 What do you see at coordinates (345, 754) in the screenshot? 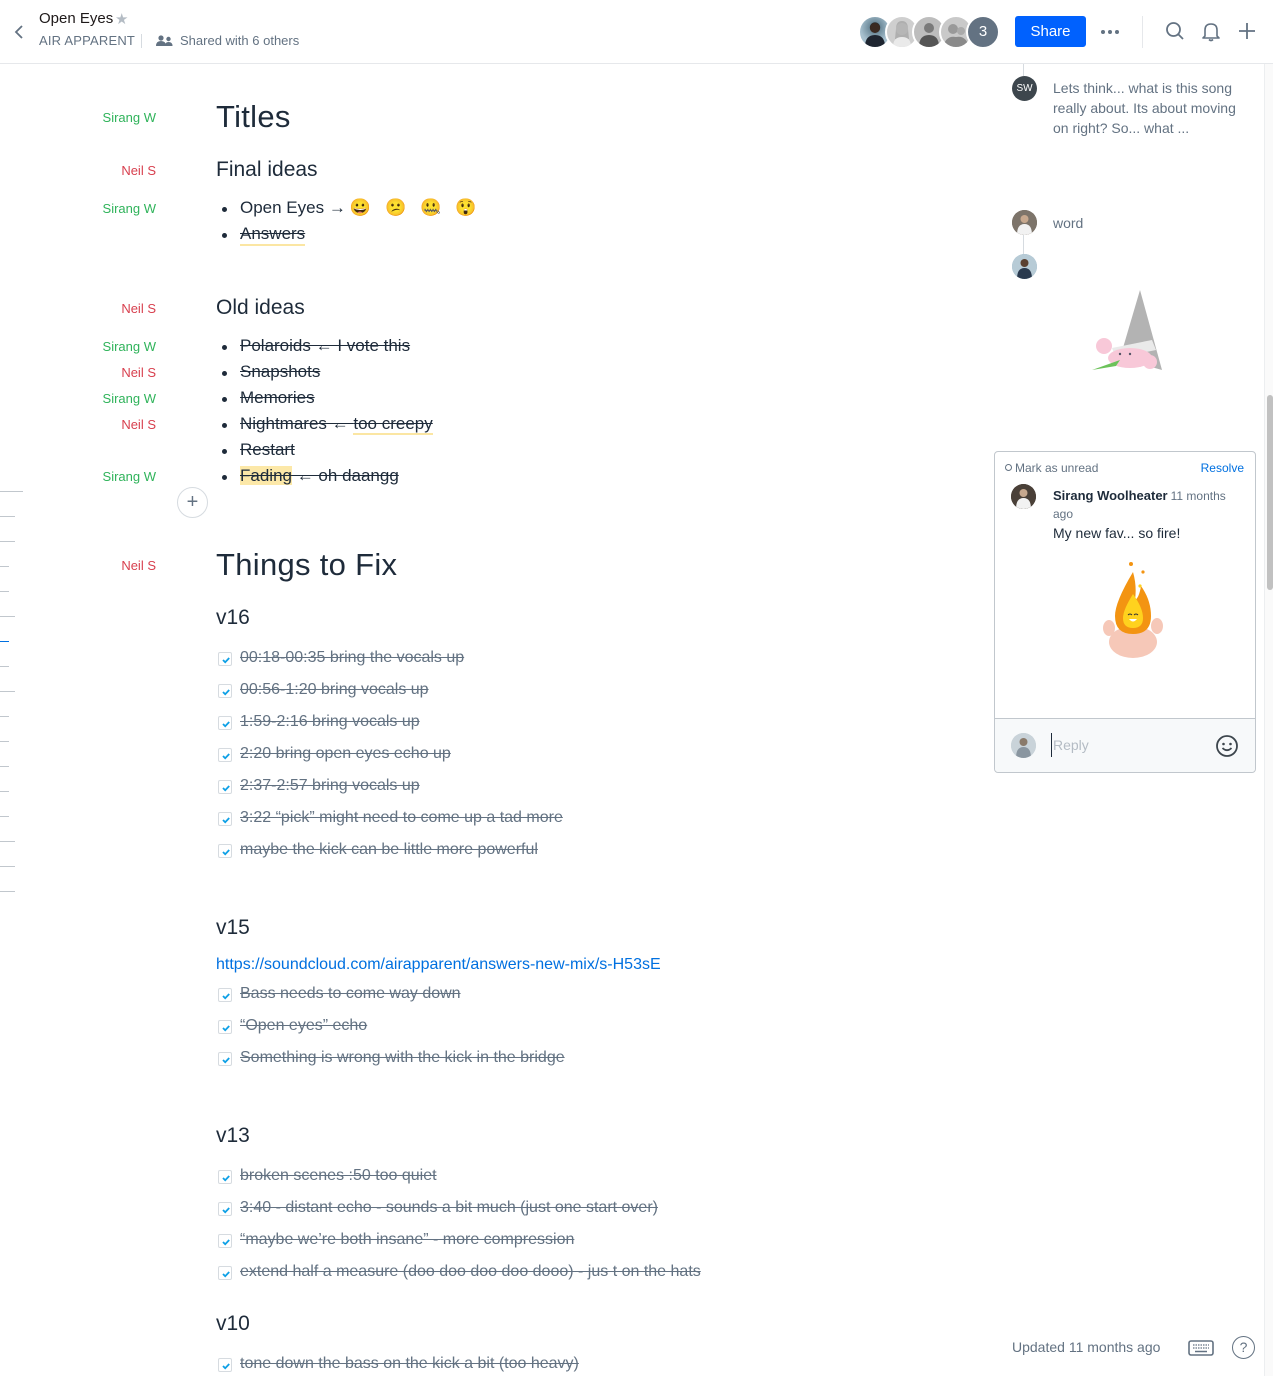
I see `todo-text: 2:20 bring open eyes echo up` at bounding box center [345, 754].